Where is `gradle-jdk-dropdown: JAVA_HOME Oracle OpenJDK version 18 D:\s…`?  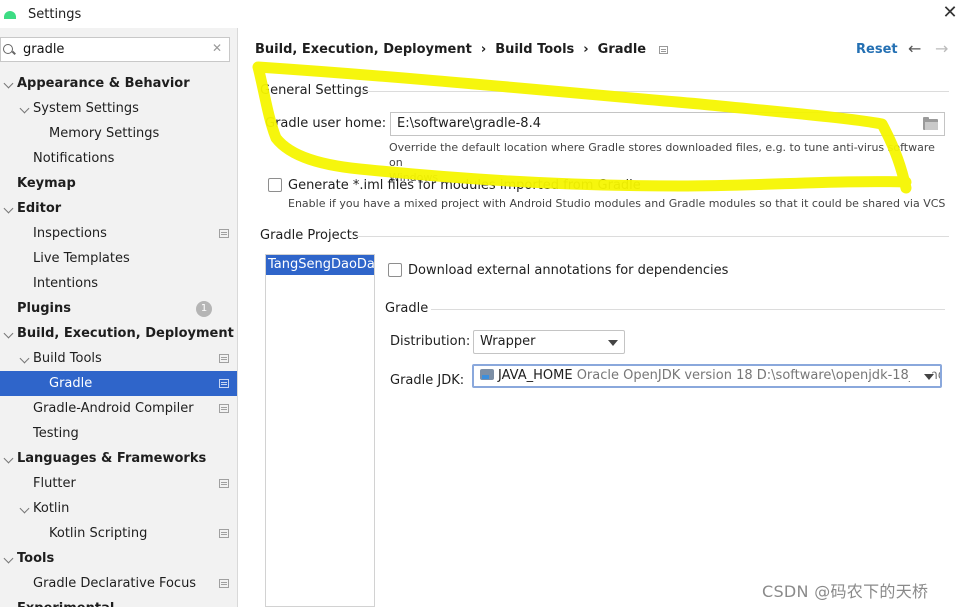 gradle-jdk-dropdown: JAVA_HOME Oracle OpenJDK version 18 D:\s… is located at coordinates (707, 376).